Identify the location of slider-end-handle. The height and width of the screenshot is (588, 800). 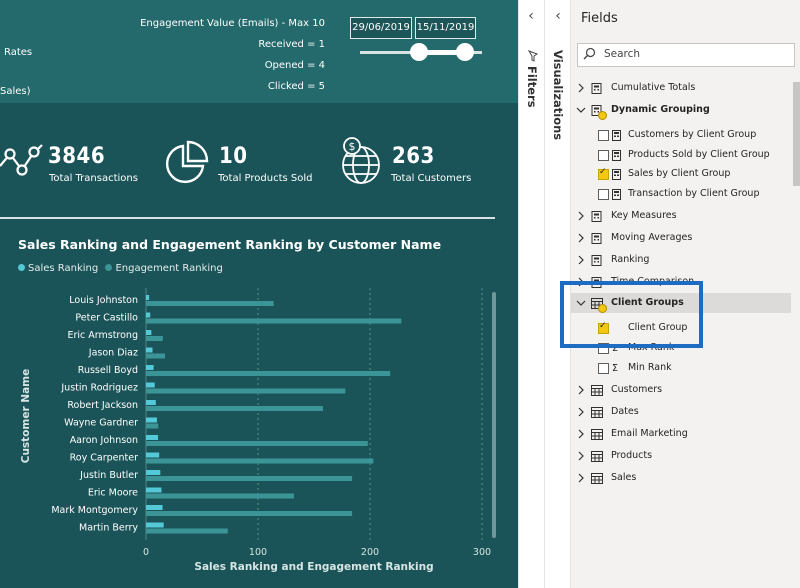
(465, 52).